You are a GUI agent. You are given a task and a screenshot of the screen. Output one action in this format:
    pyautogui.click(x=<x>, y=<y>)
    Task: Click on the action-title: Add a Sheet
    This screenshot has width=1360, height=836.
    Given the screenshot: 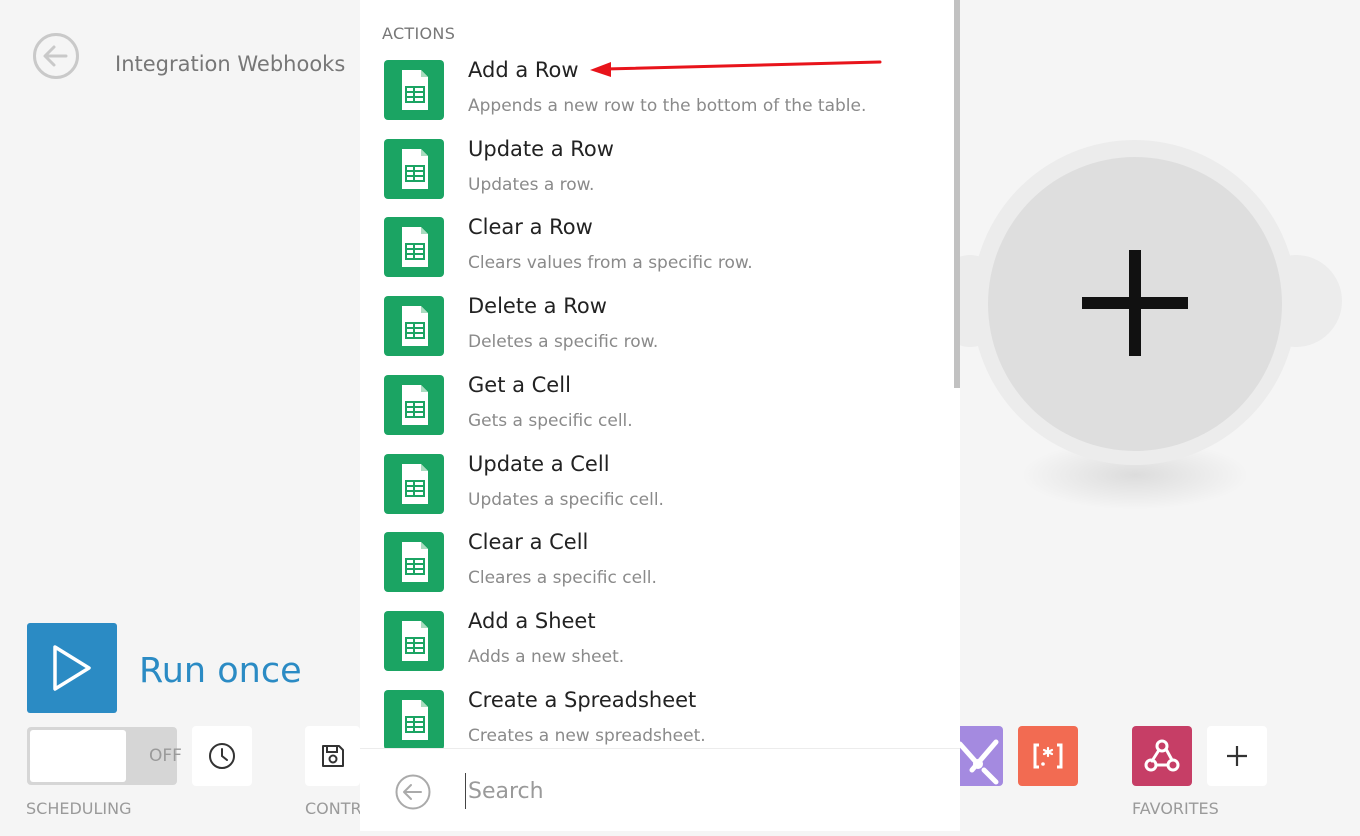 What is the action you would take?
    pyautogui.click(x=532, y=620)
    